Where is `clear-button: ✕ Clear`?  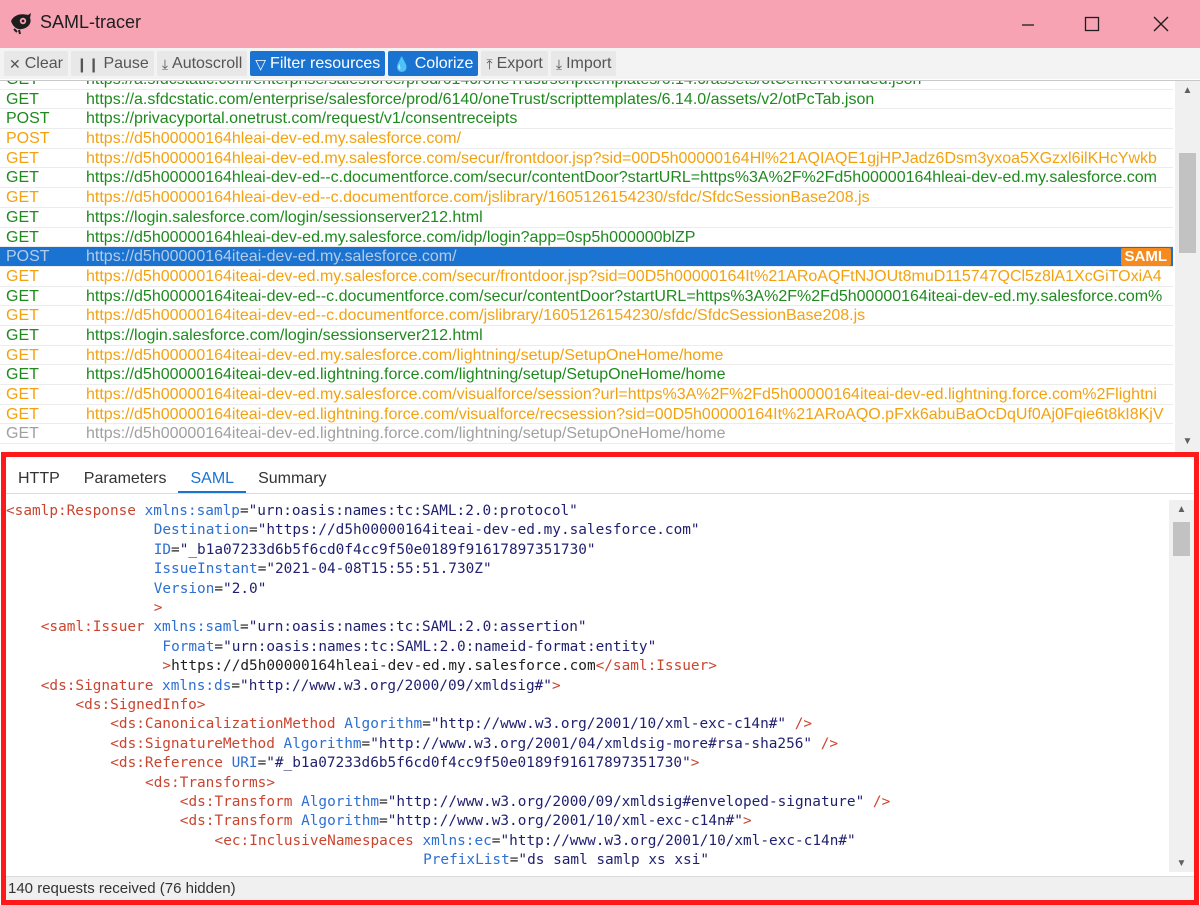 clear-button: ✕ Clear is located at coordinates (36, 63).